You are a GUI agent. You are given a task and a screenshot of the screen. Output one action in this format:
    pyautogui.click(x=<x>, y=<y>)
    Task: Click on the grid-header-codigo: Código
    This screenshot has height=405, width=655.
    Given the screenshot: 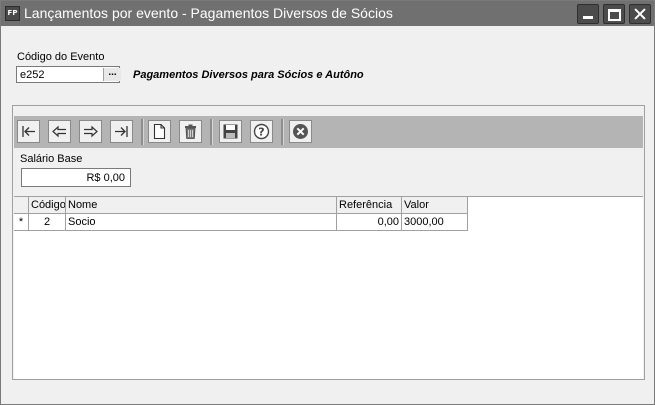 What is the action you would take?
    pyautogui.click(x=47, y=205)
    